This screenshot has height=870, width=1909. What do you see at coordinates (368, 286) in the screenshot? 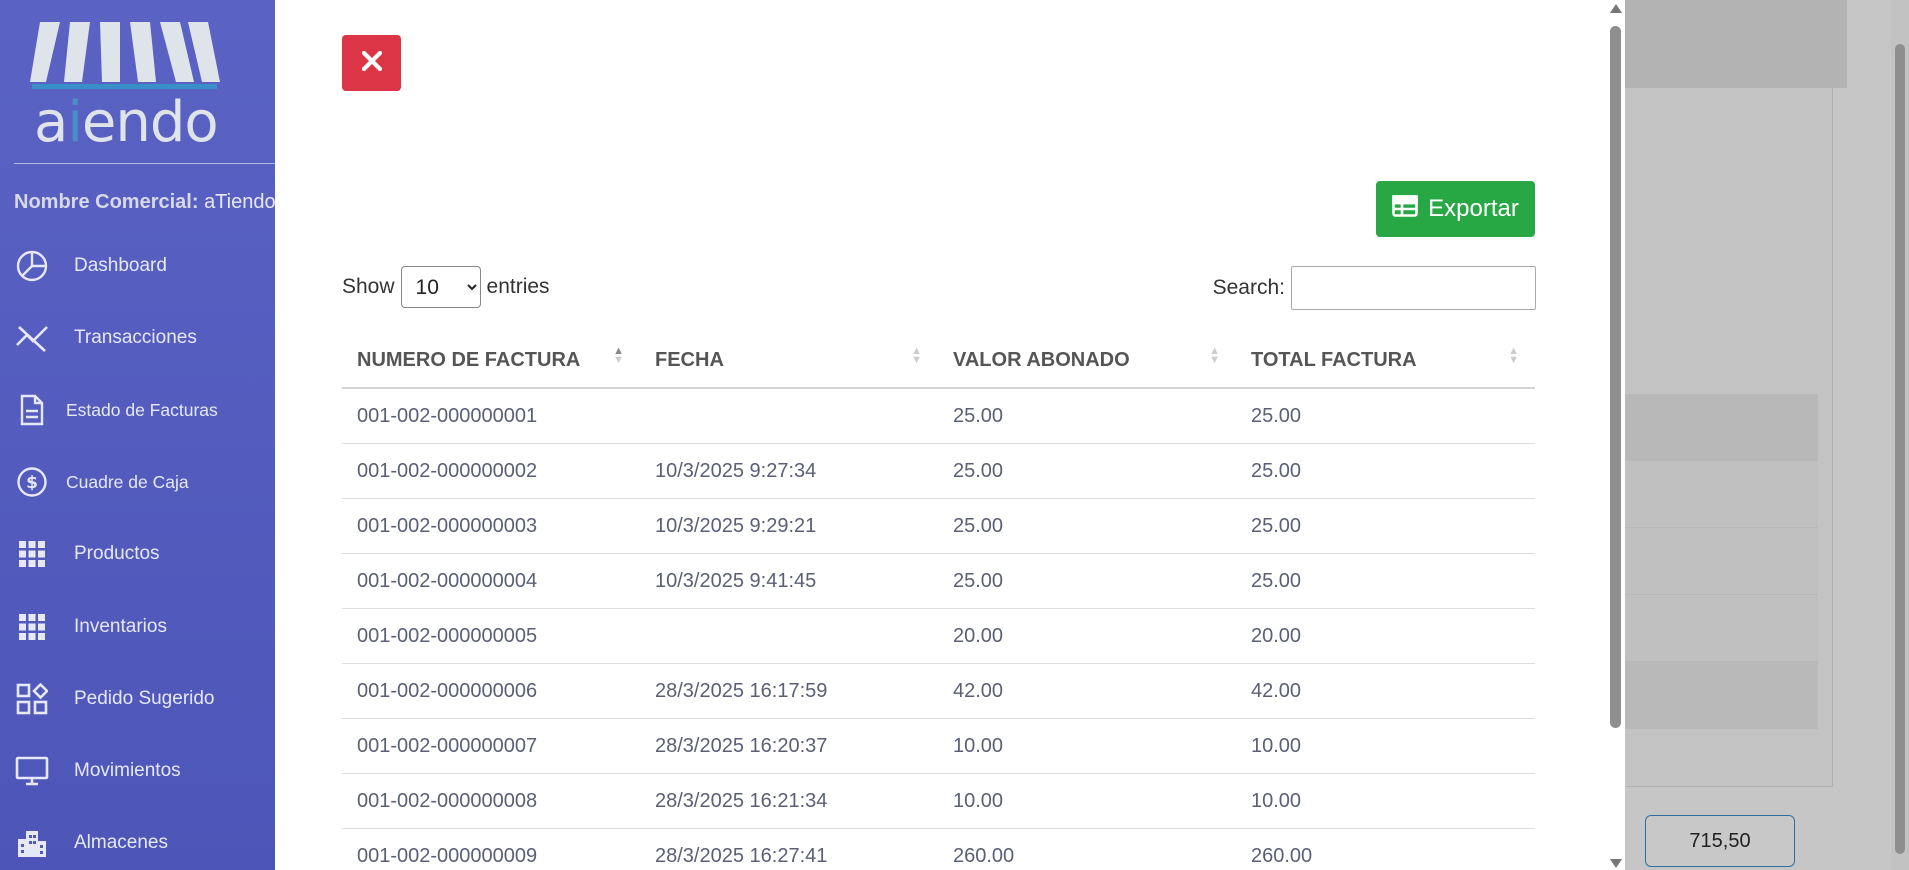
I see `show-label: Show` at bounding box center [368, 286].